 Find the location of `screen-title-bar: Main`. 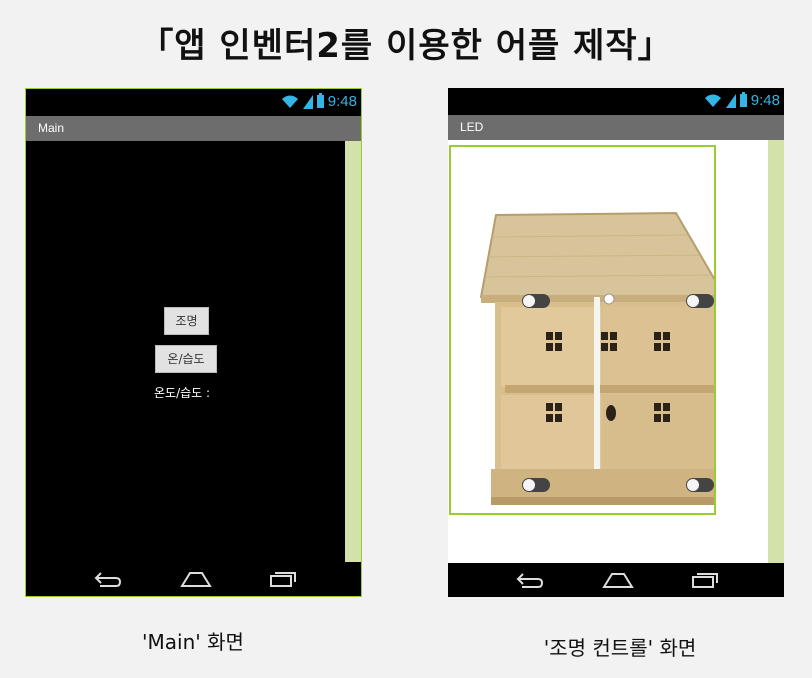

screen-title-bar: Main is located at coordinates (193, 128).